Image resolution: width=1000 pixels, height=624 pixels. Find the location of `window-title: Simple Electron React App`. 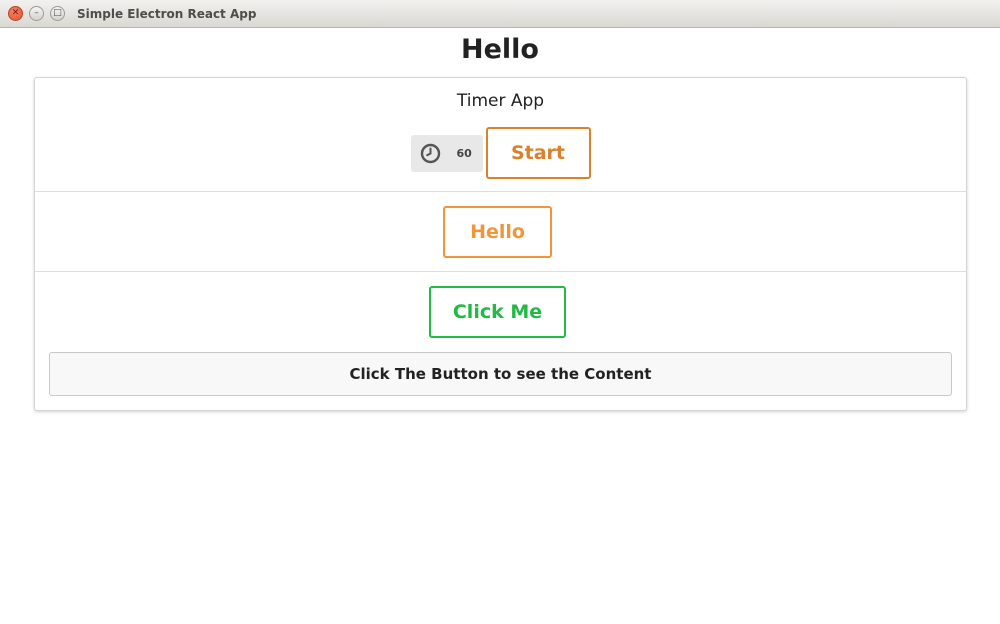

window-title: Simple Electron React App is located at coordinates (167, 13).